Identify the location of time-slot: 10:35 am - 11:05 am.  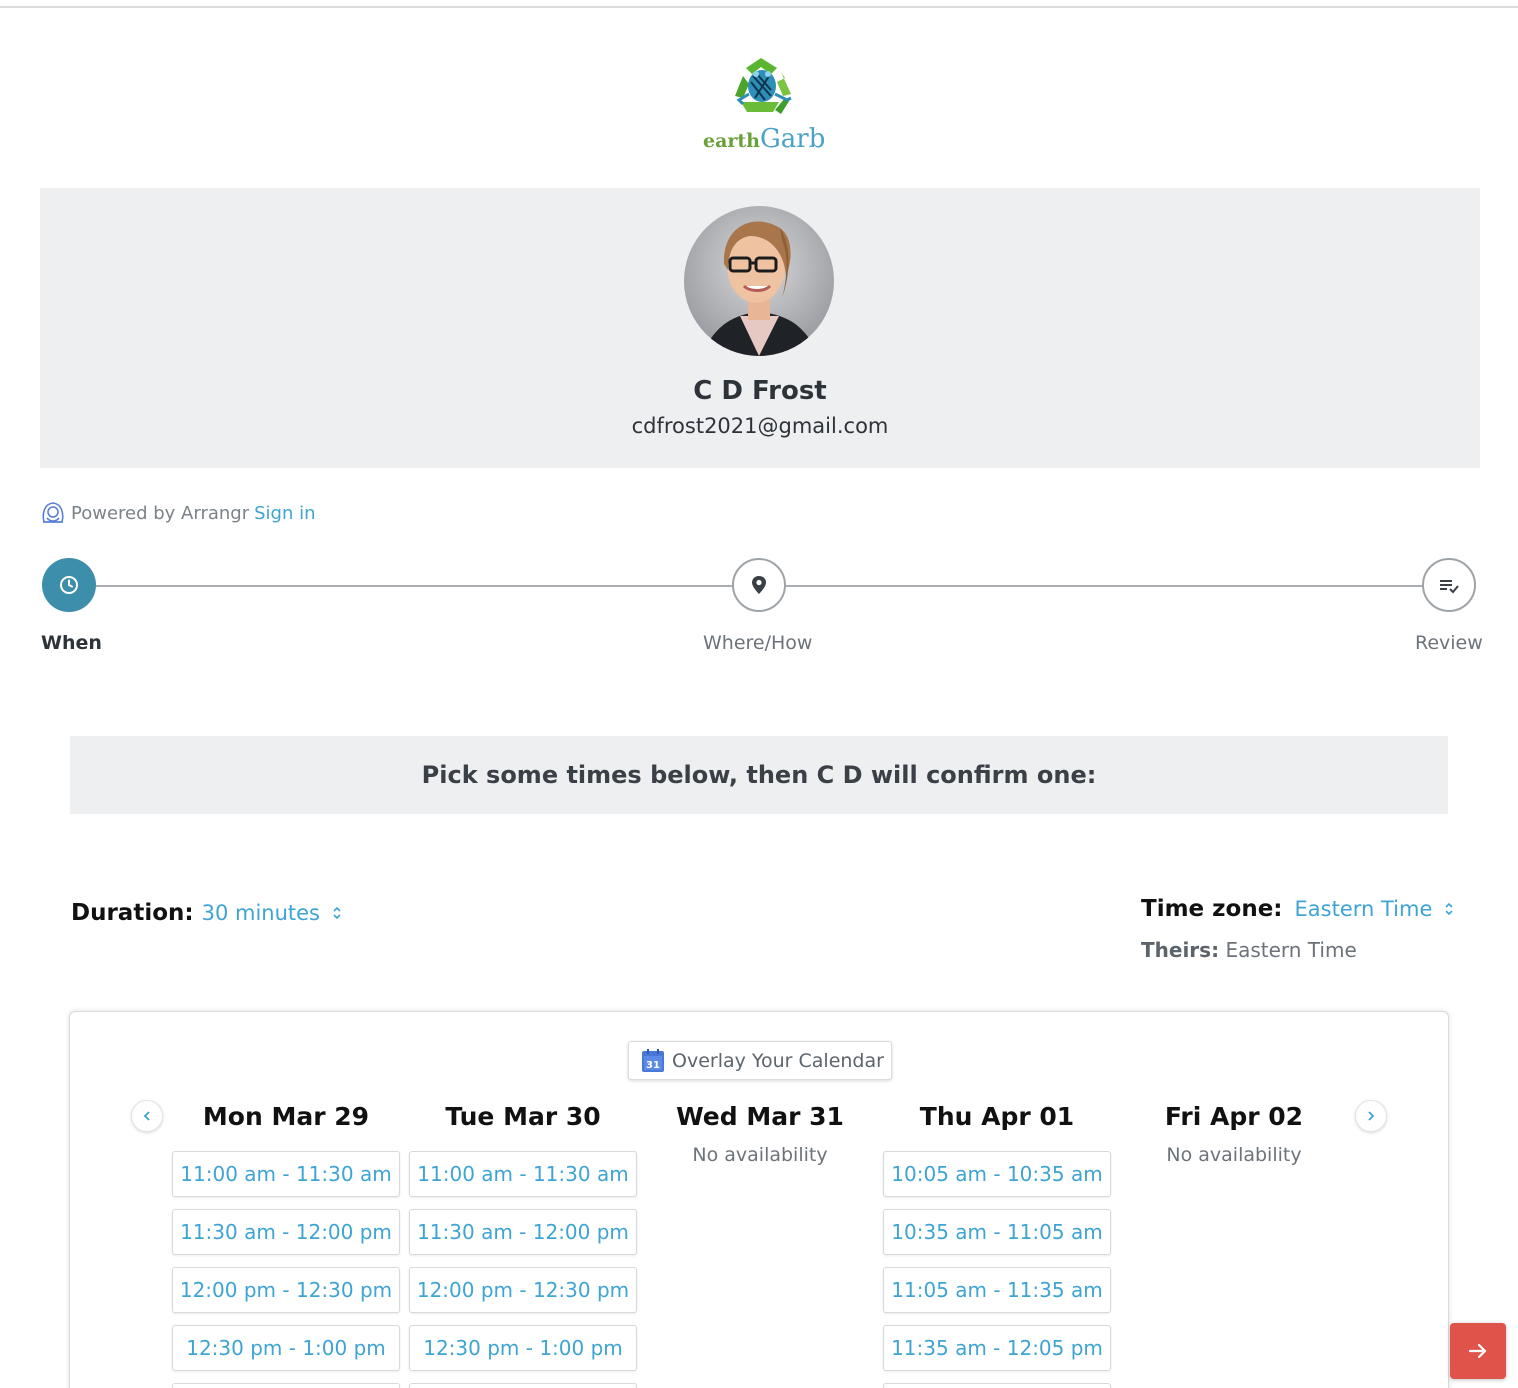
(997, 1232).